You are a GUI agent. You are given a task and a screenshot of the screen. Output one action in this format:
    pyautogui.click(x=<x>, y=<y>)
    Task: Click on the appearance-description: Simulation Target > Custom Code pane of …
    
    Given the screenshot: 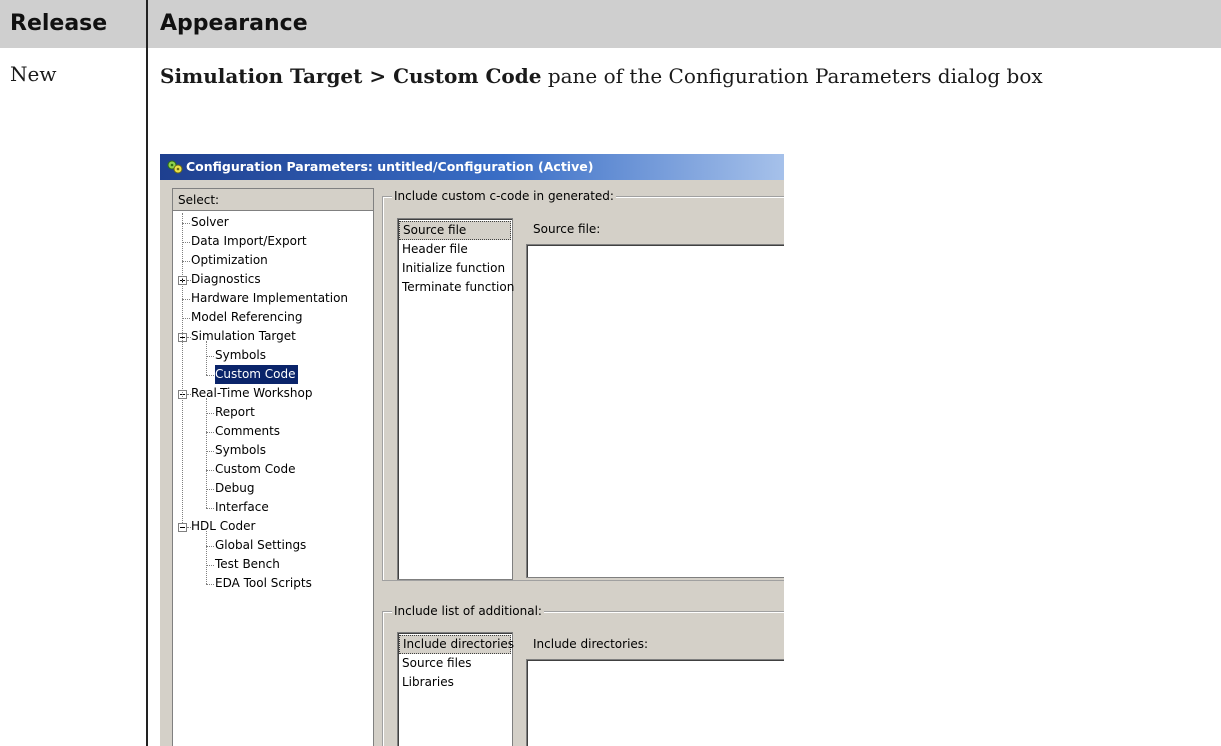 What is the action you would take?
    pyautogui.click(x=680, y=76)
    